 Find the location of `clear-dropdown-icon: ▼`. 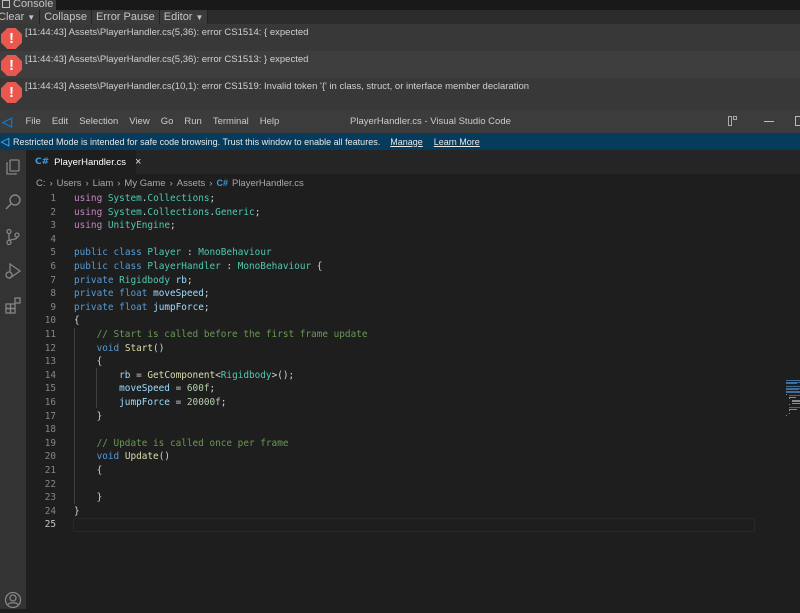

clear-dropdown-icon: ▼ is located at coordinates (31, 17).